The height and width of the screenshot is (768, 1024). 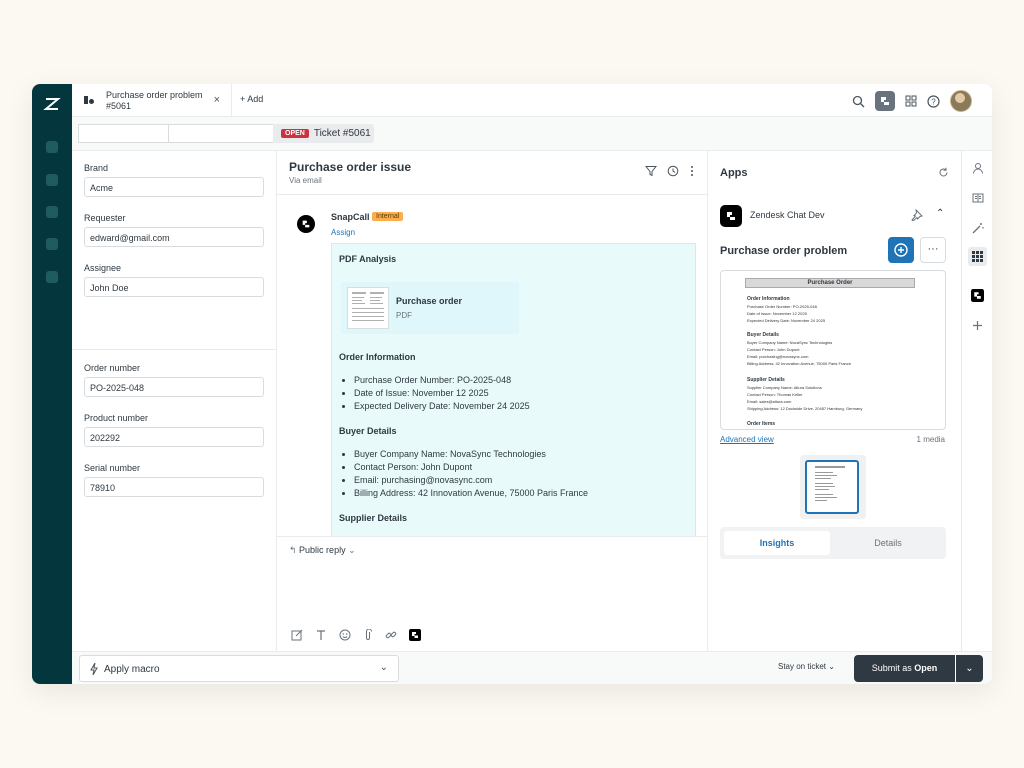 I want to click on more-vertical-icon, so click(x=692, y=171).